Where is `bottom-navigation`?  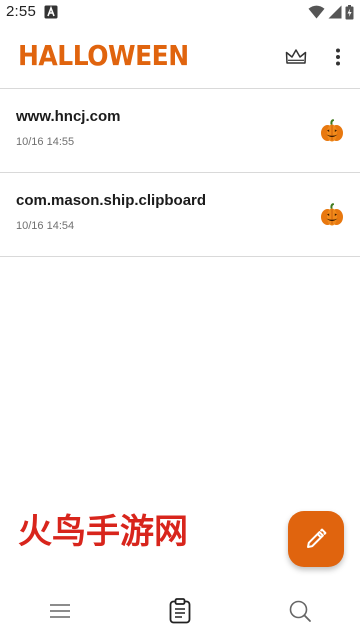
bottom-navigation is located at coordinates (180, 611).